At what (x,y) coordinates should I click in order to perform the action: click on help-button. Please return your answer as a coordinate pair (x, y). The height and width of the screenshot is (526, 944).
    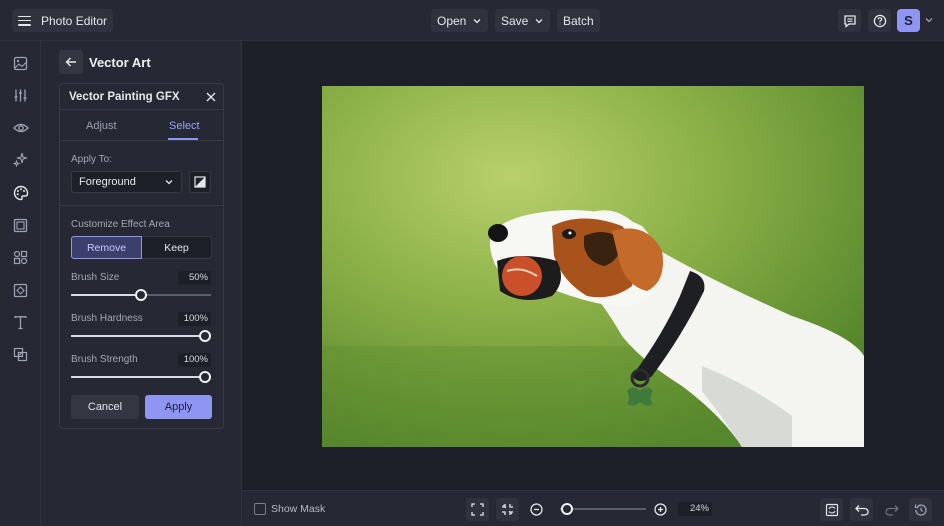
    Looking at the image, I should click on (879, 20).